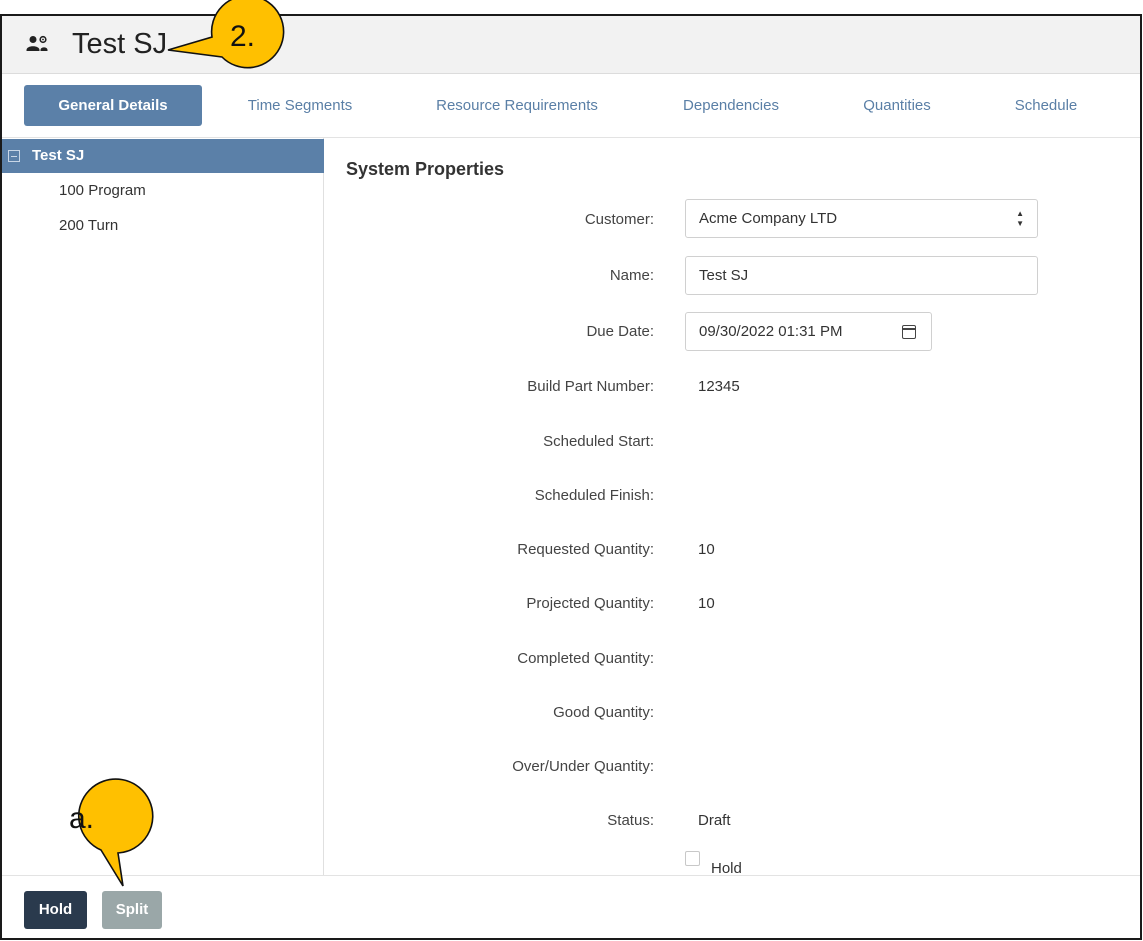 The height and width of the screenshot is (941, 1143). What do you see at coordinates (243, 36) in the screenshot?
I see `callout-2-label: 2.` at bounding box center [243, 36].